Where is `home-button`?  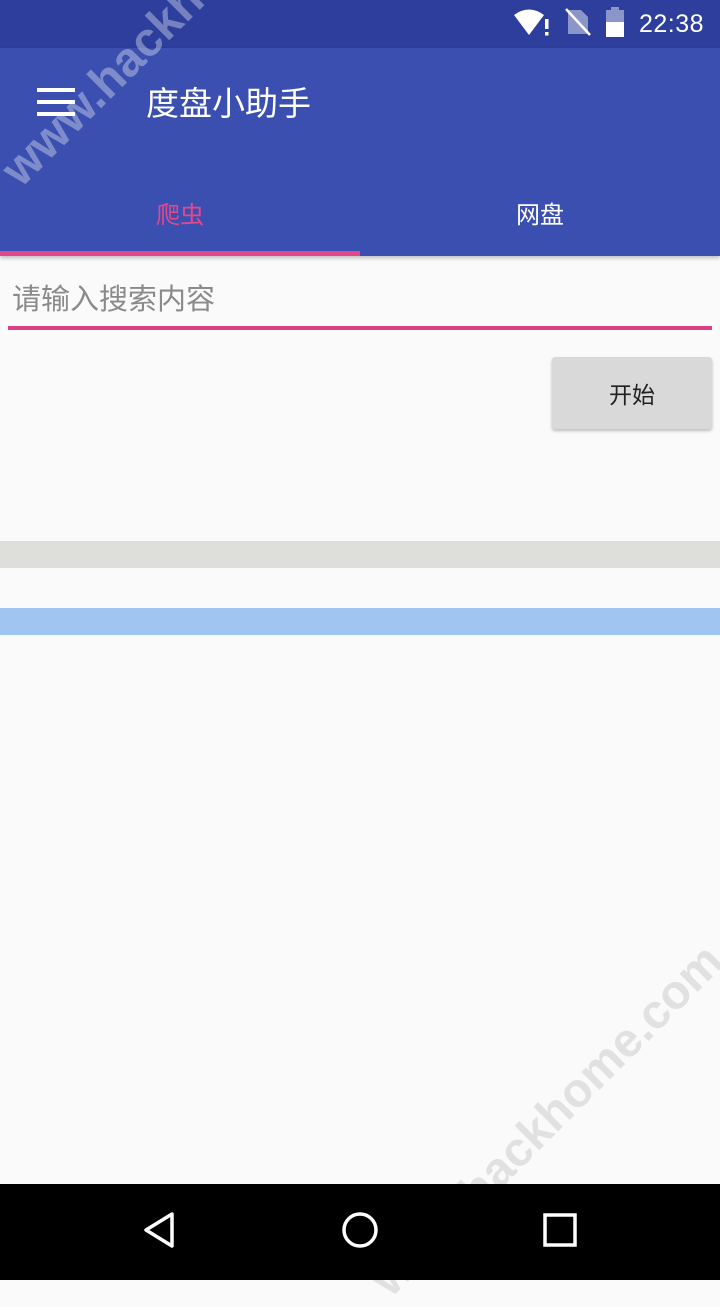
home-button is located at coordinates (360, 1232).